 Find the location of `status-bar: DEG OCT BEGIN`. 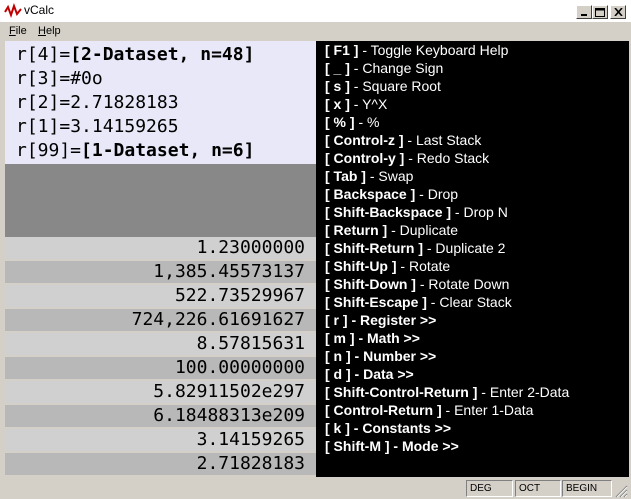

status-bar: DEG OCT BEGIN is located at coordinates (315, 488).